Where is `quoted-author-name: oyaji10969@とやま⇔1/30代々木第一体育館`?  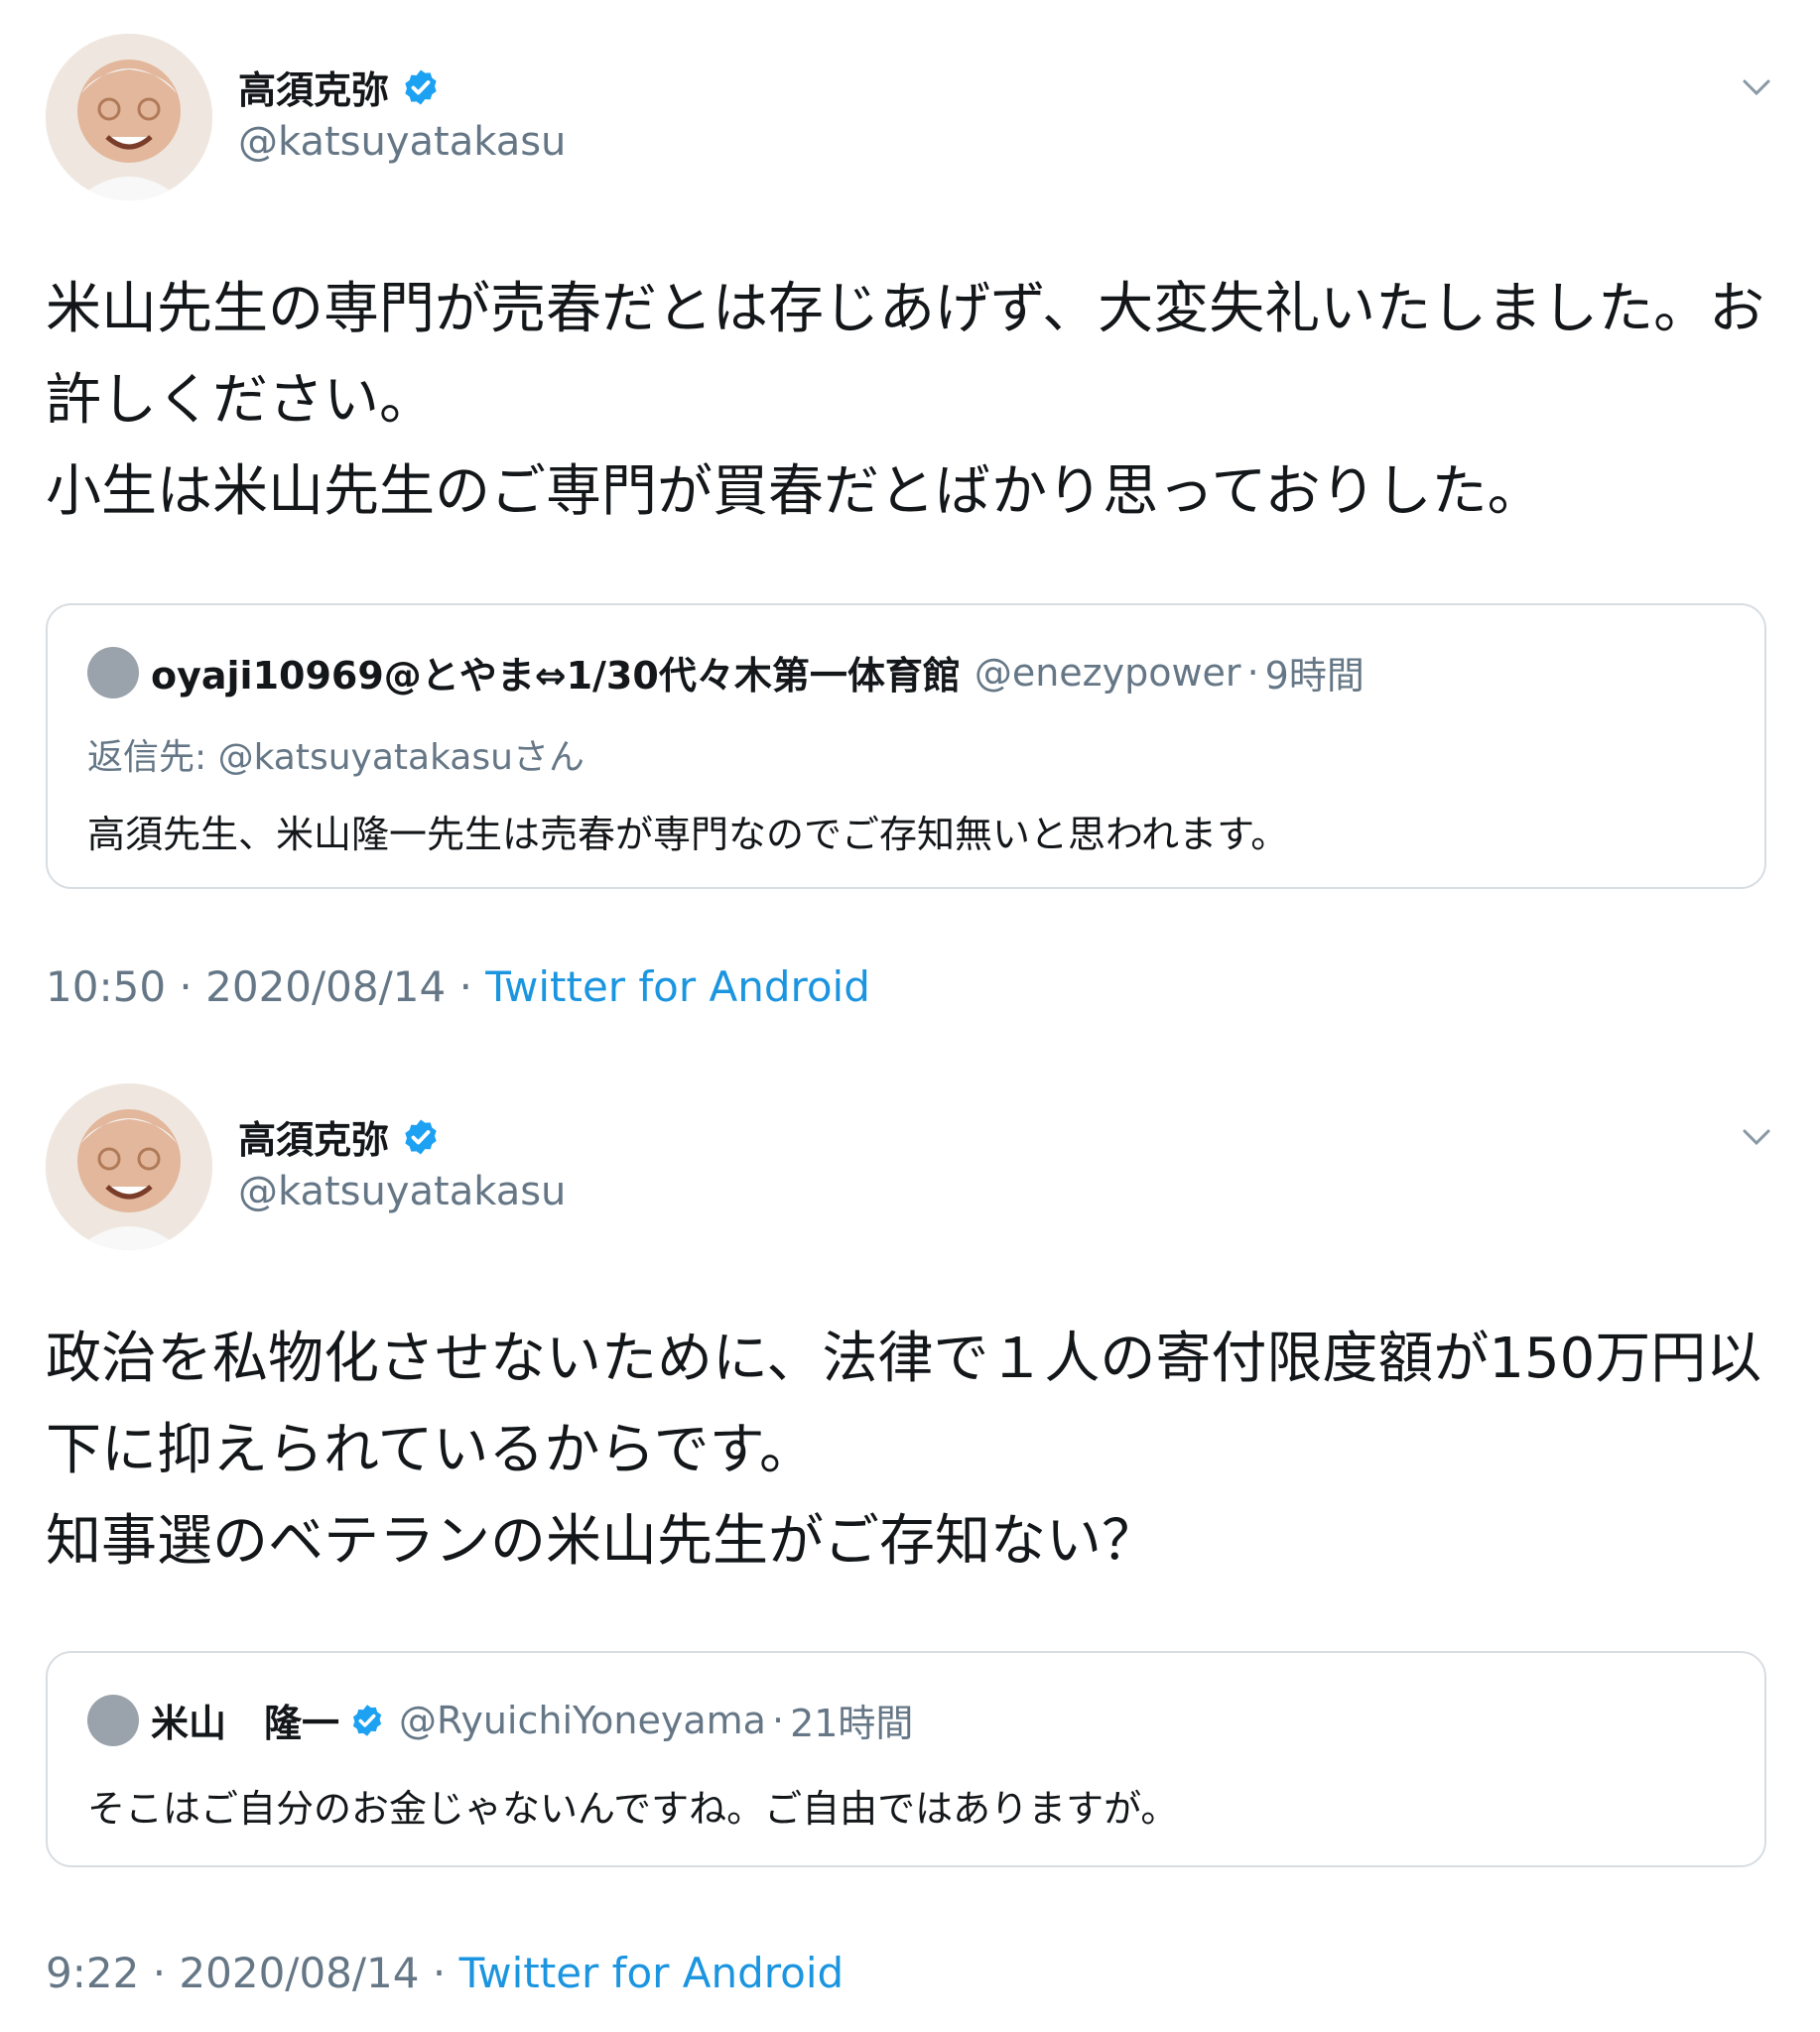 quoted-author-name: oyaji10969@とやま⇔1/30代々木第一体育館 is located at coordinates (556, 676).